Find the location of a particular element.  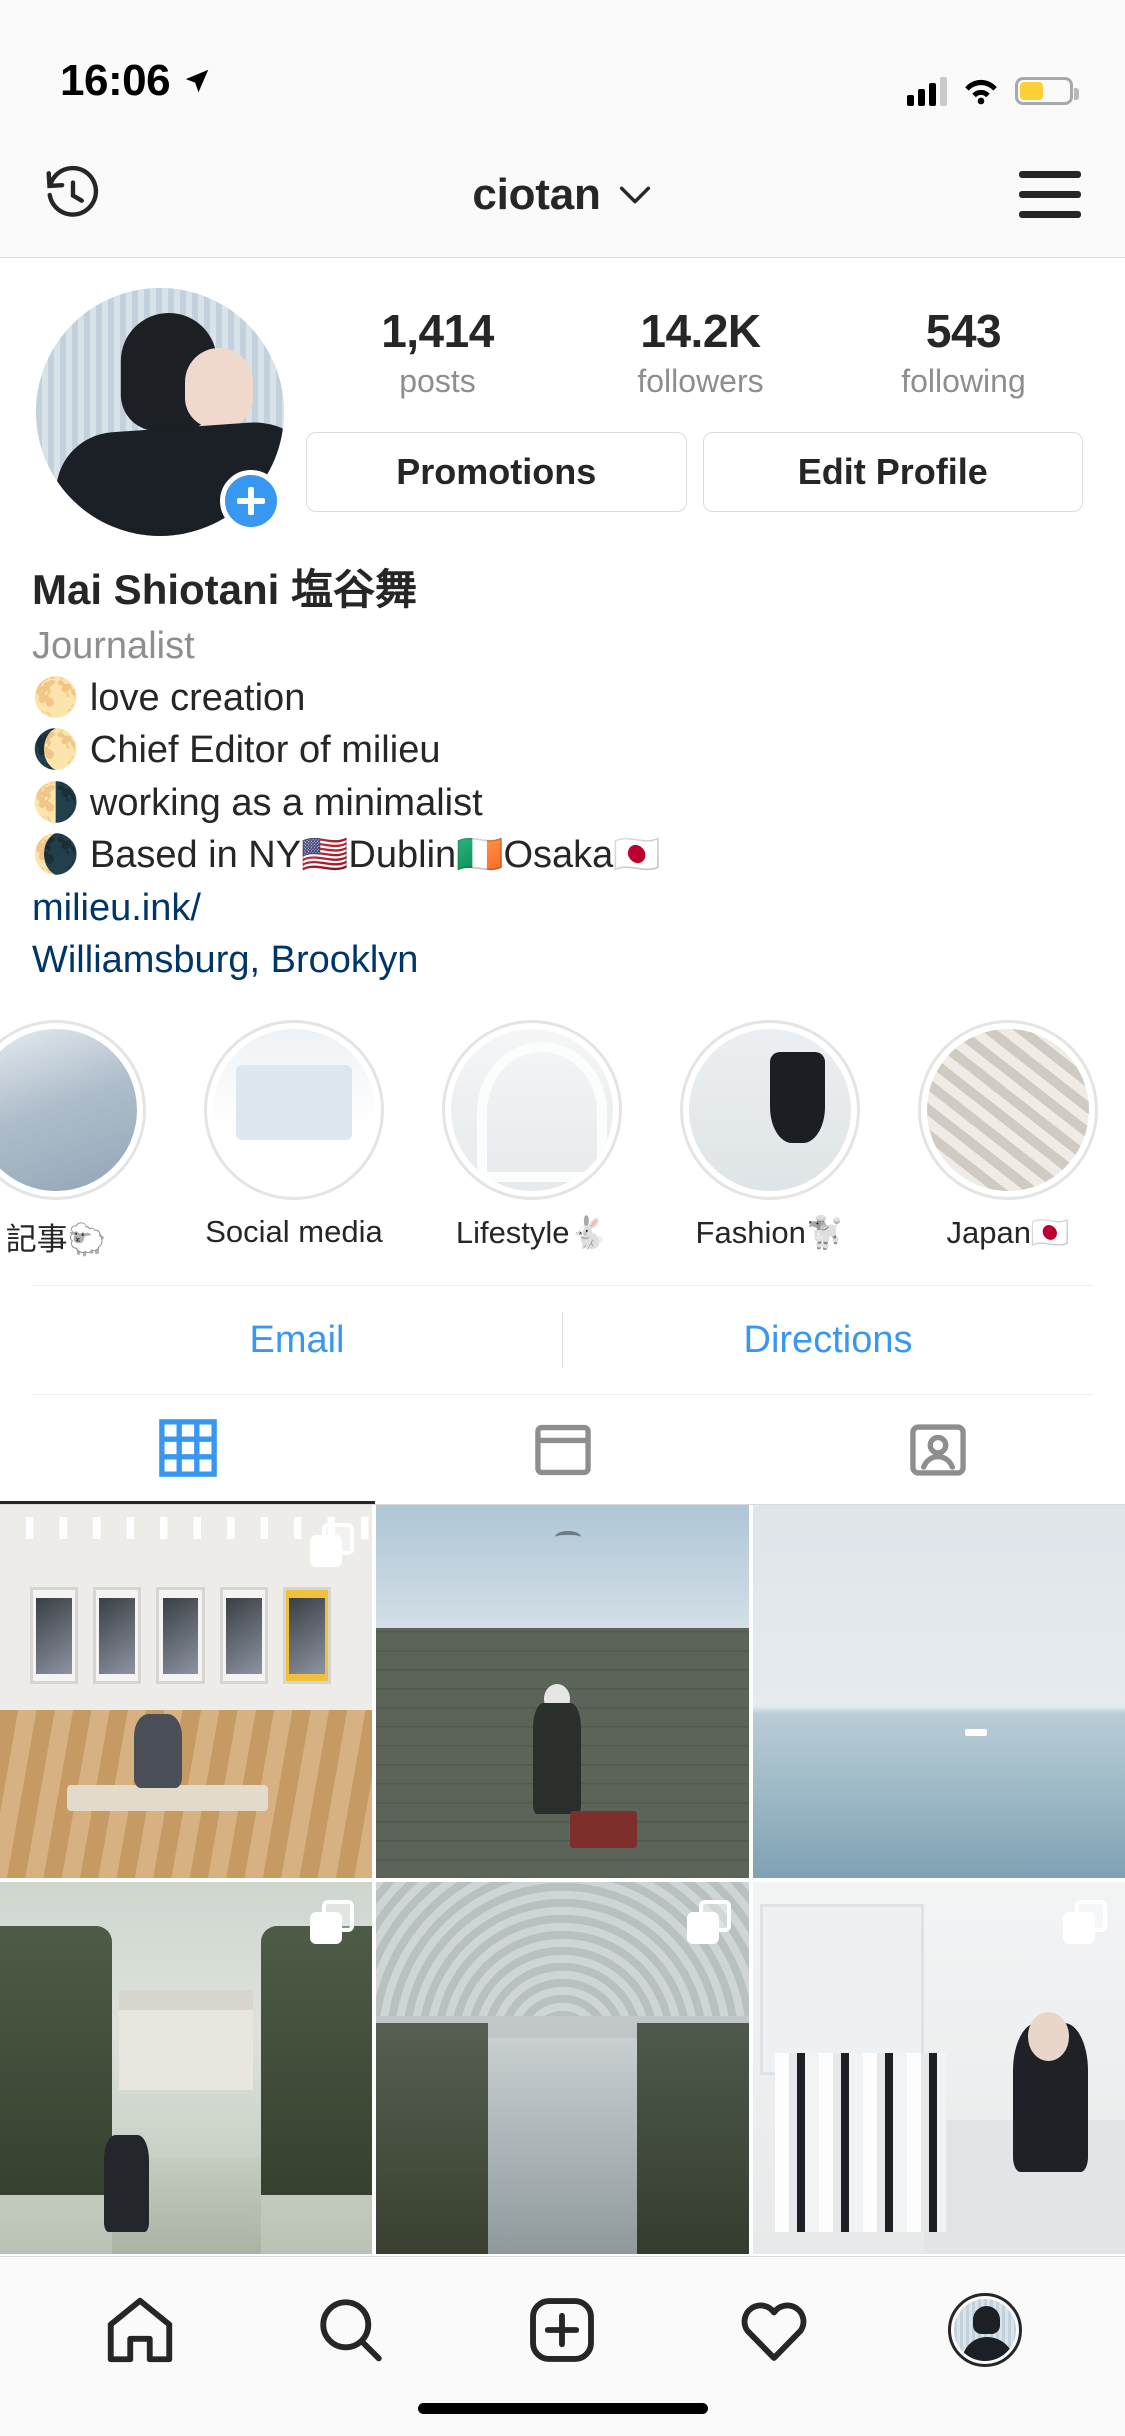

bio-line-3: 🌗 working as a minimalist is located at coordinates (257, 802).